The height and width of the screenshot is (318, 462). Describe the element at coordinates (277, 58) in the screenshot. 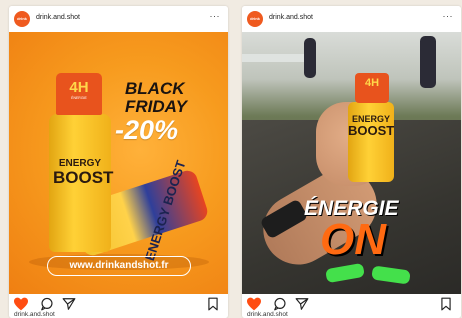

I see `drinks-table` at that location.